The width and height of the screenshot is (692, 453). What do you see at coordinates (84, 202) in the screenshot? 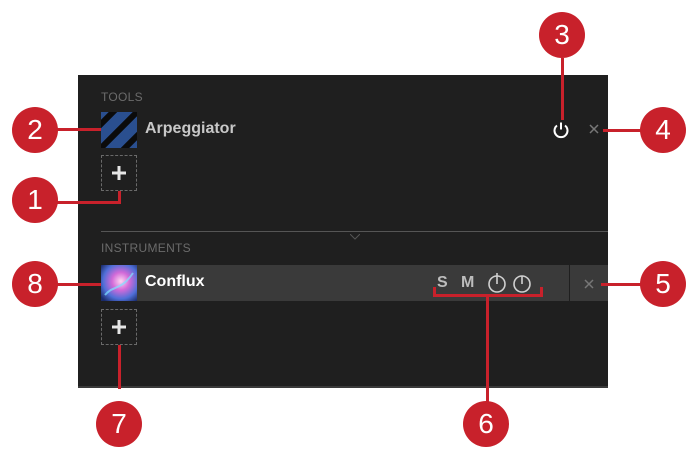
I see `callout-1-line-h` at bounding box center [84, 202].